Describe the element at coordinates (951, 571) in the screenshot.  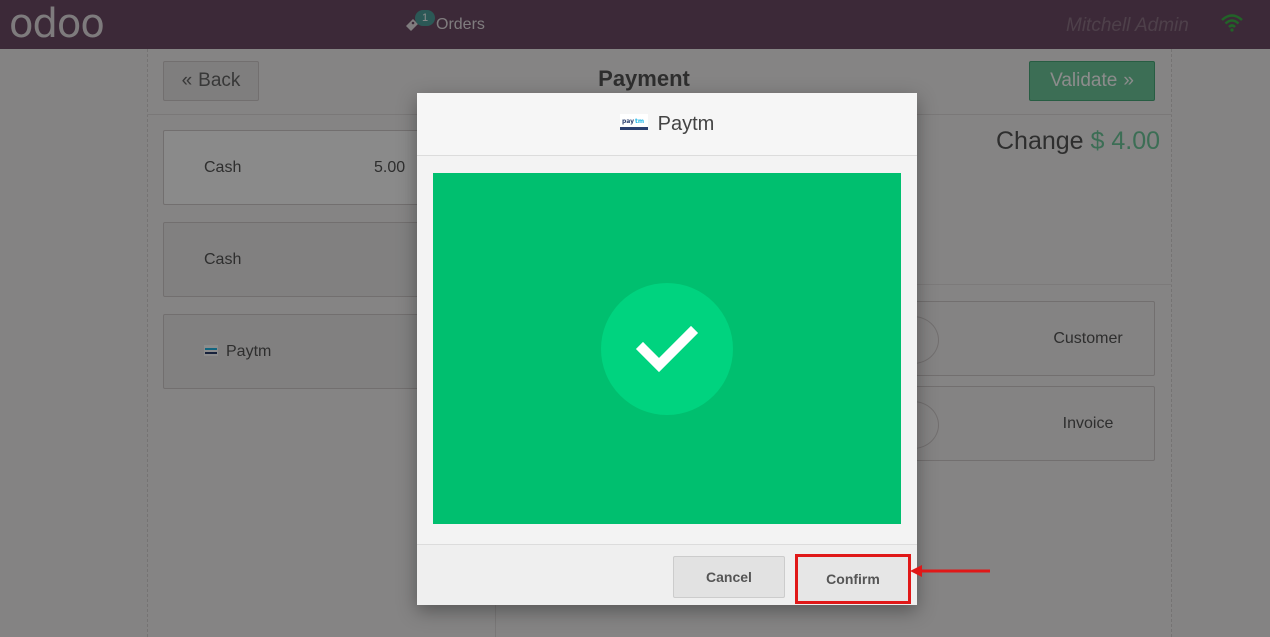
I see `arrow-left-icon` at that location.